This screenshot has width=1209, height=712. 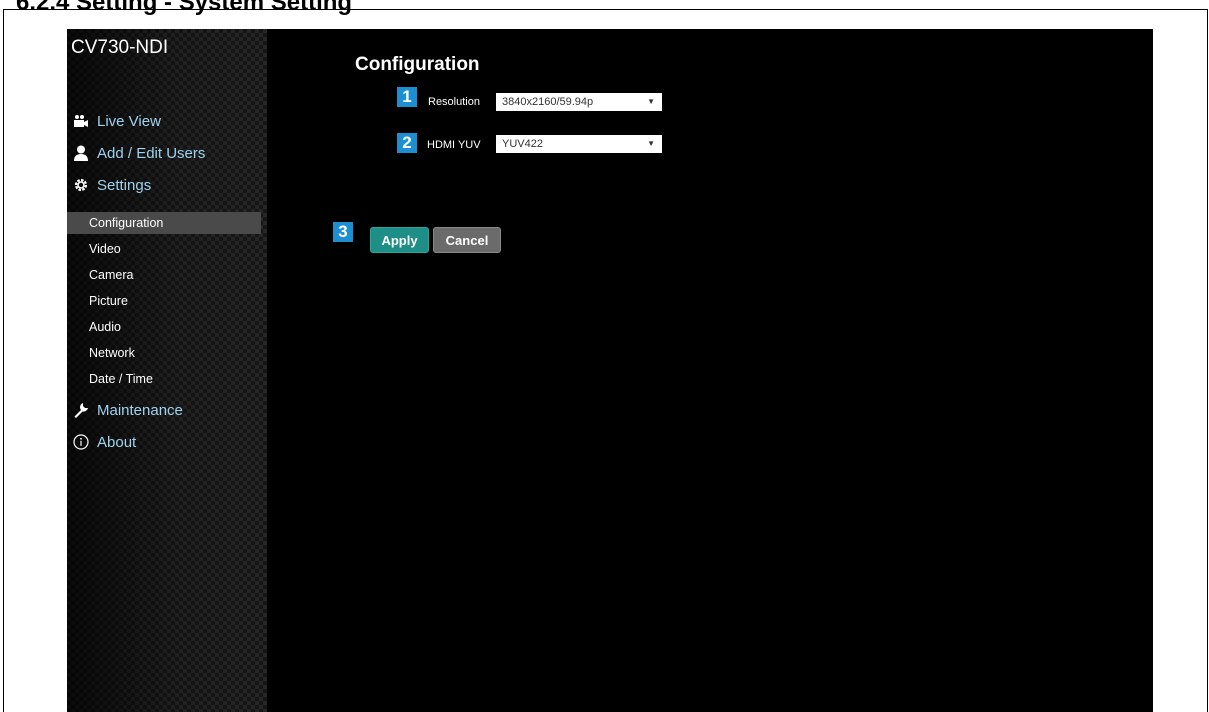 What do you see at coordinates (164, 353) in the screenshot?
I see `sidebar-item-network: Network` at bounding box center [164, 353].